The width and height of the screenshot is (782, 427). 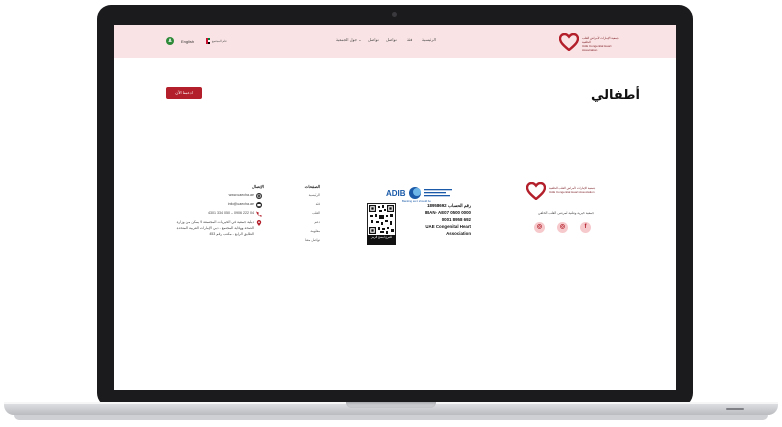 I want to click on site-logo-text-en: UAE Congenital Heart Association, so click(x=597, y=48).